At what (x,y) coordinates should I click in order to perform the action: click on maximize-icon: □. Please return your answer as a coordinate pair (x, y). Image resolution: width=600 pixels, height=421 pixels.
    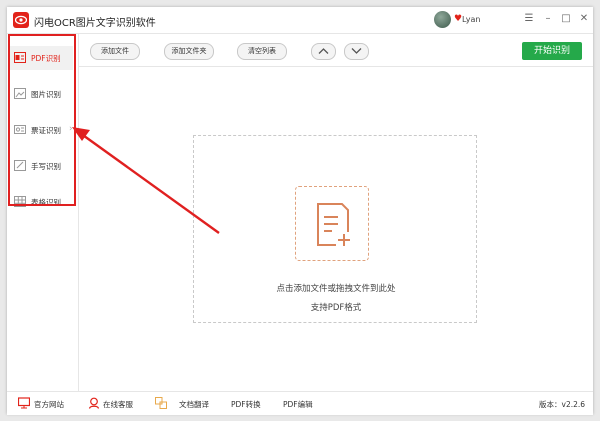
    Looking at the image, I should click on (566, 19).